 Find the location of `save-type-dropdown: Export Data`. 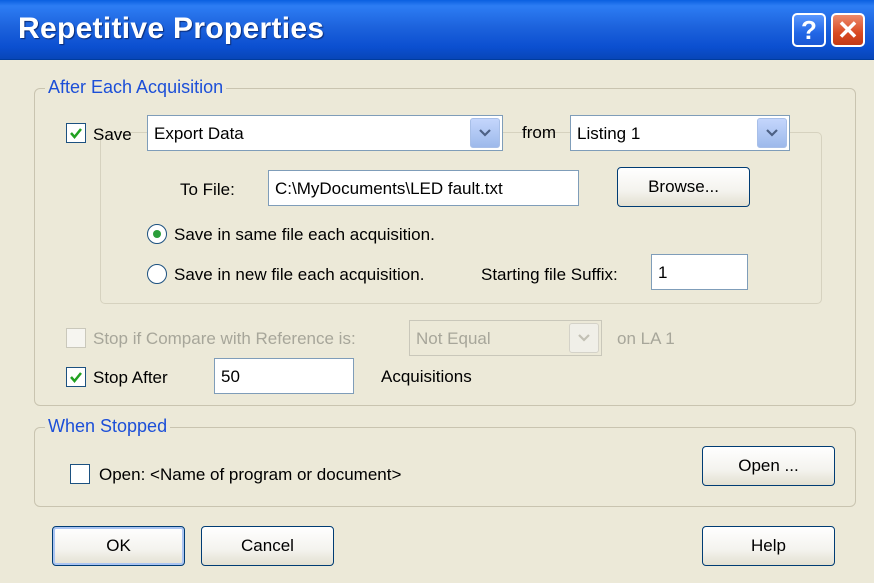

save-type-dropdown: Export Data is located at coordinates (325, 133).